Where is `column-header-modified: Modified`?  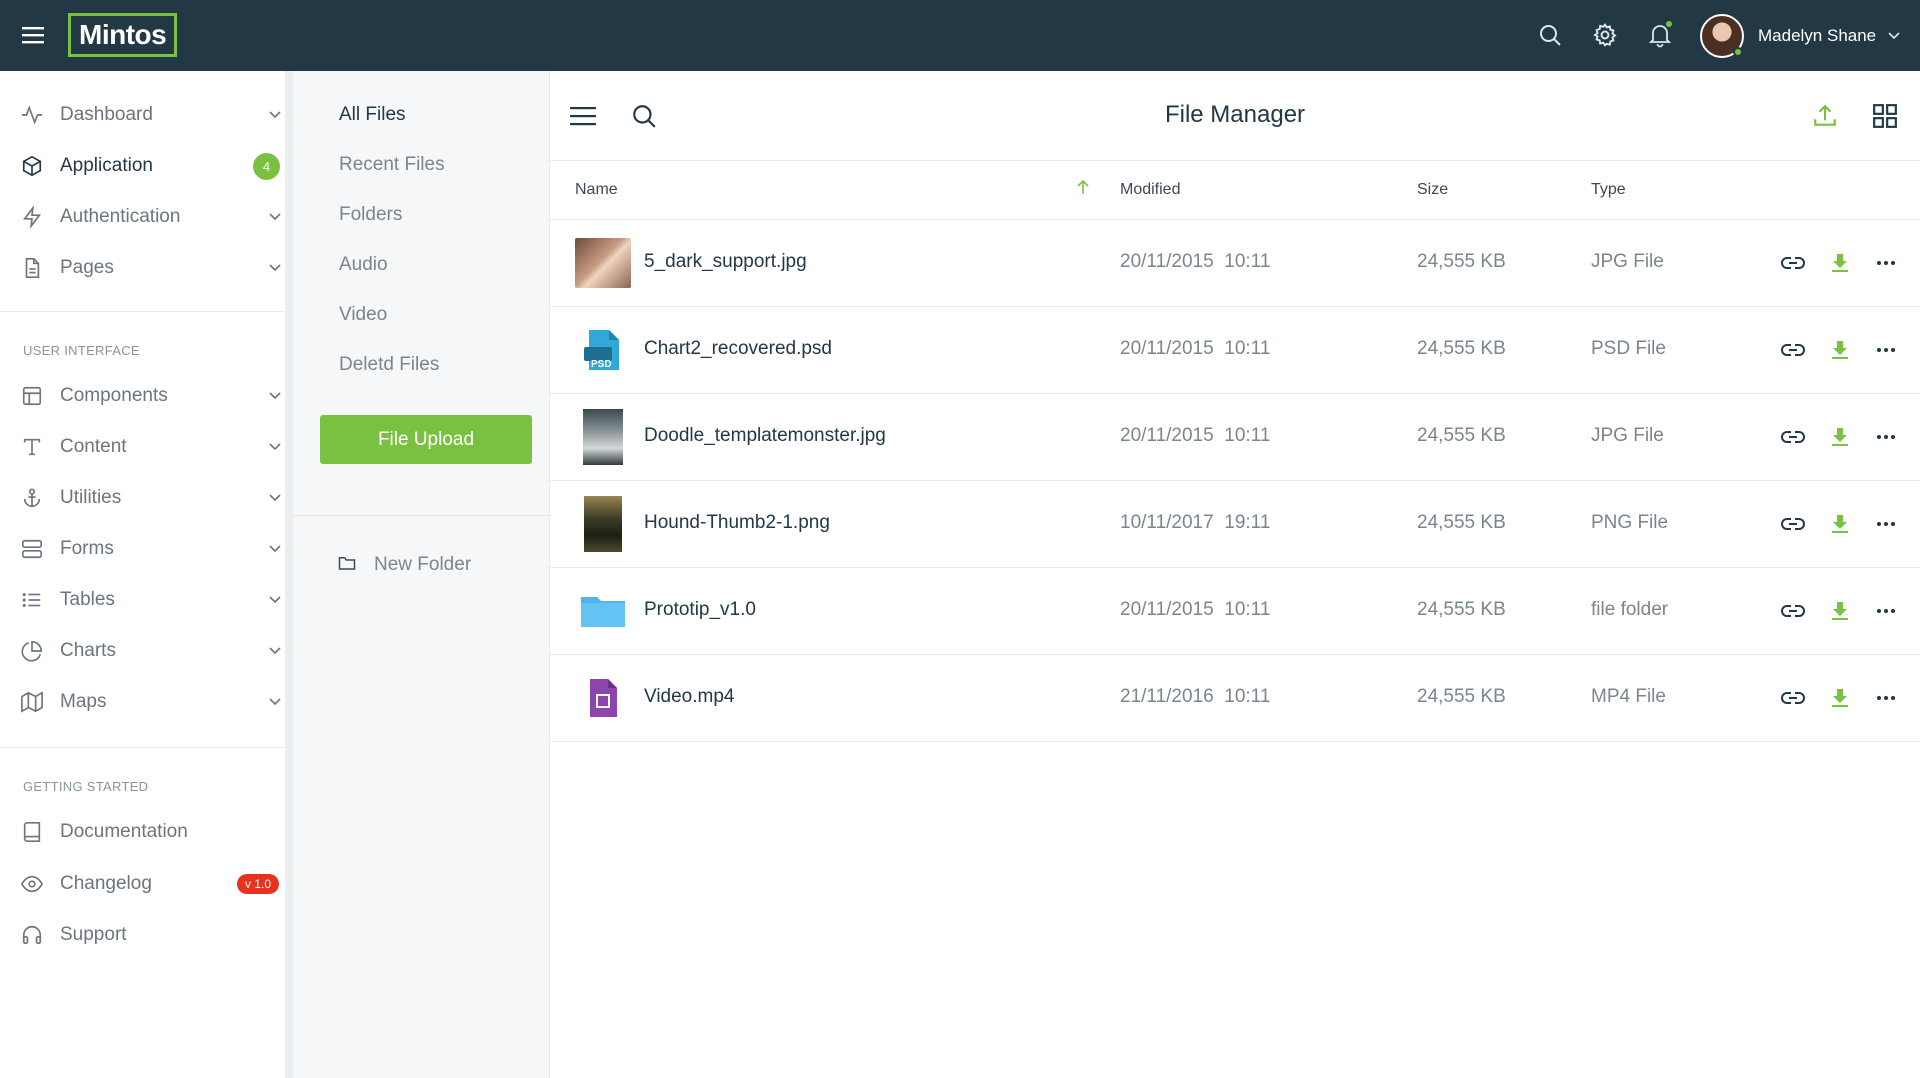
column-header-modified: Modified is located at coordinates (1150, 190).